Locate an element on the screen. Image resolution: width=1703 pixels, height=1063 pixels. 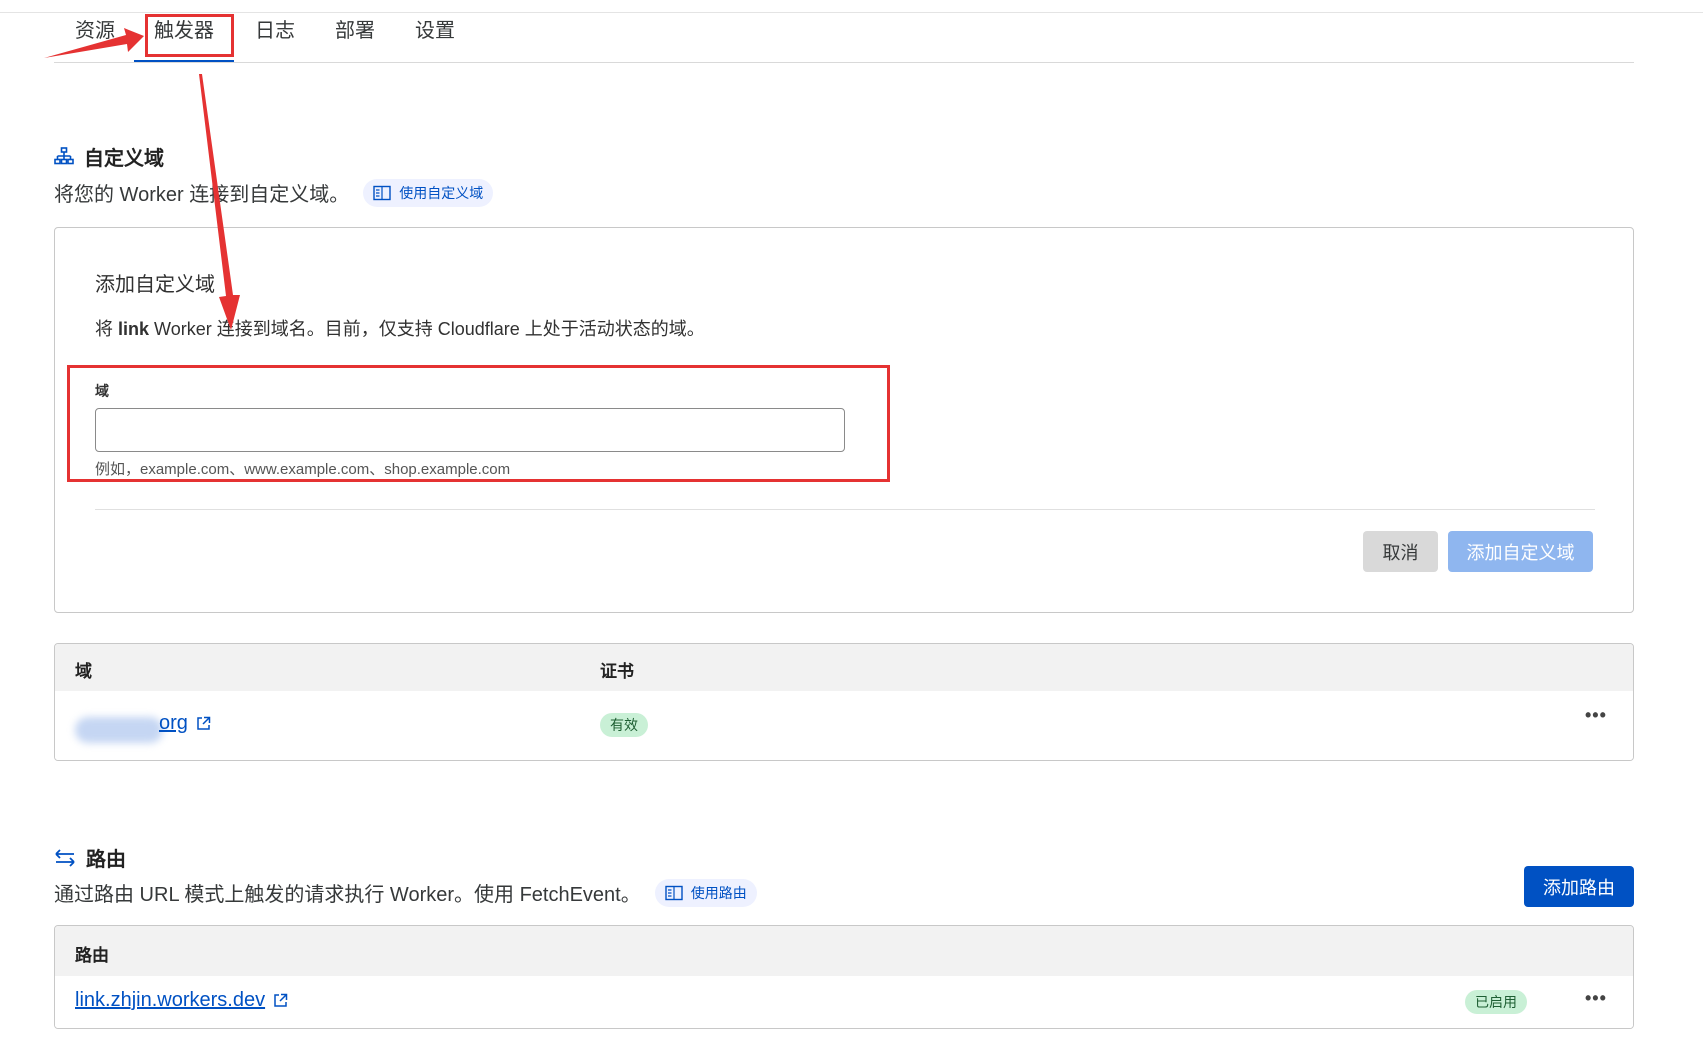
custom-domain-description-row: 将您的 Worker 连接到自定义域。 使用自定义域 is located at coordinates (274, 192).